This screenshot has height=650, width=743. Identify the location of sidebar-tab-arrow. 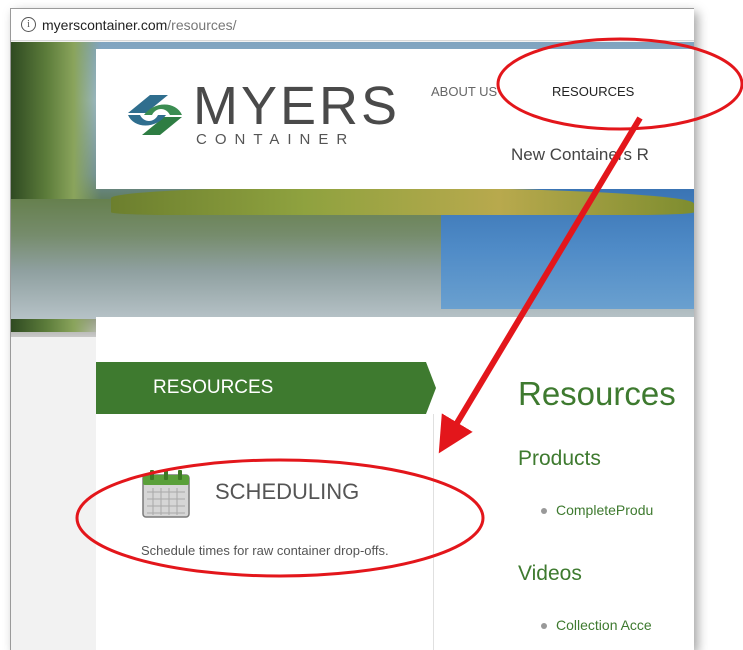
(431, 388).